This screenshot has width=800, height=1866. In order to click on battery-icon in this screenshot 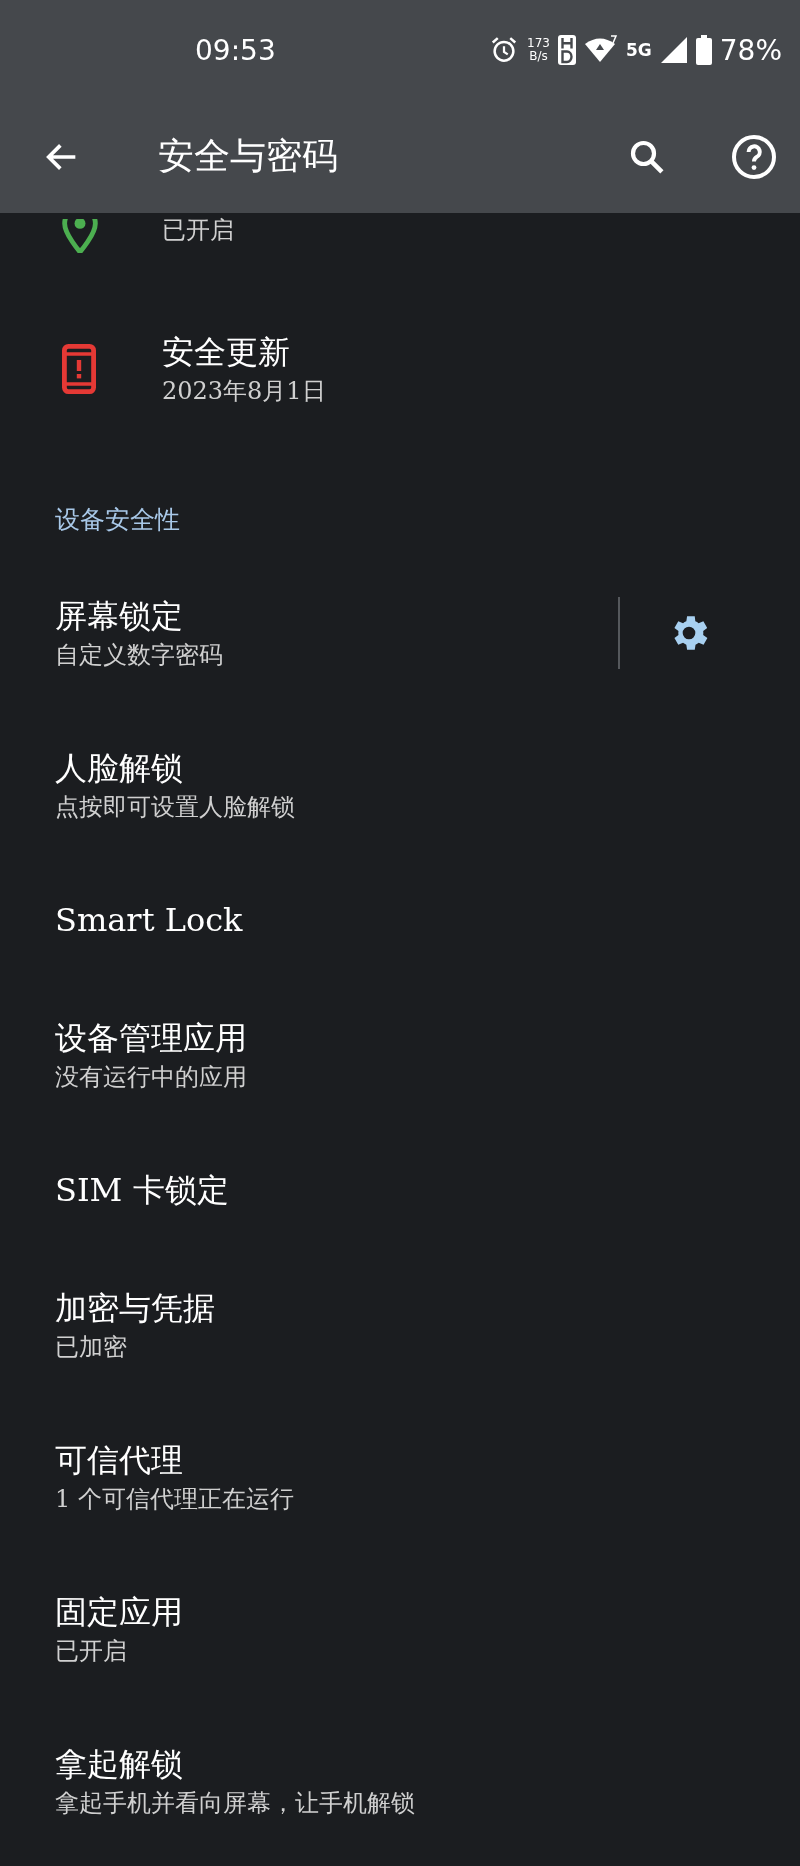, I will do `click(703, 50)`.